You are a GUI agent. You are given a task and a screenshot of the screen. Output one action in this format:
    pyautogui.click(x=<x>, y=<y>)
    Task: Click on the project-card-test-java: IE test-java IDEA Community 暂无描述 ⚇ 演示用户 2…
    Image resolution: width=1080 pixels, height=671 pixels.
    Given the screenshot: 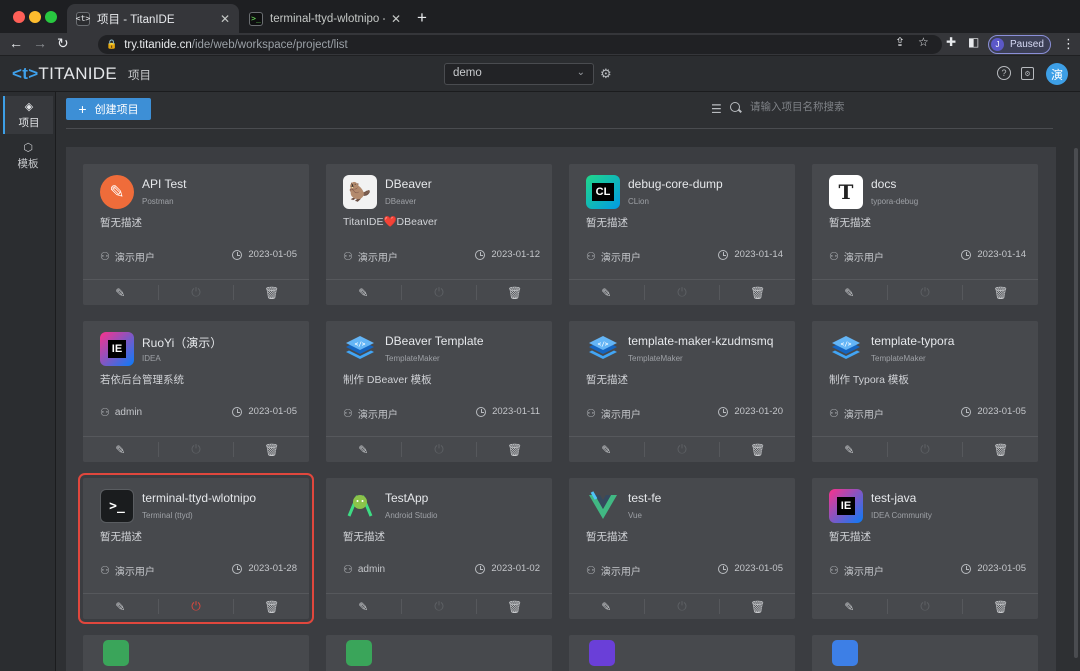 What is the action you would take?
    pyautogui.click(x=925, y=548)
    